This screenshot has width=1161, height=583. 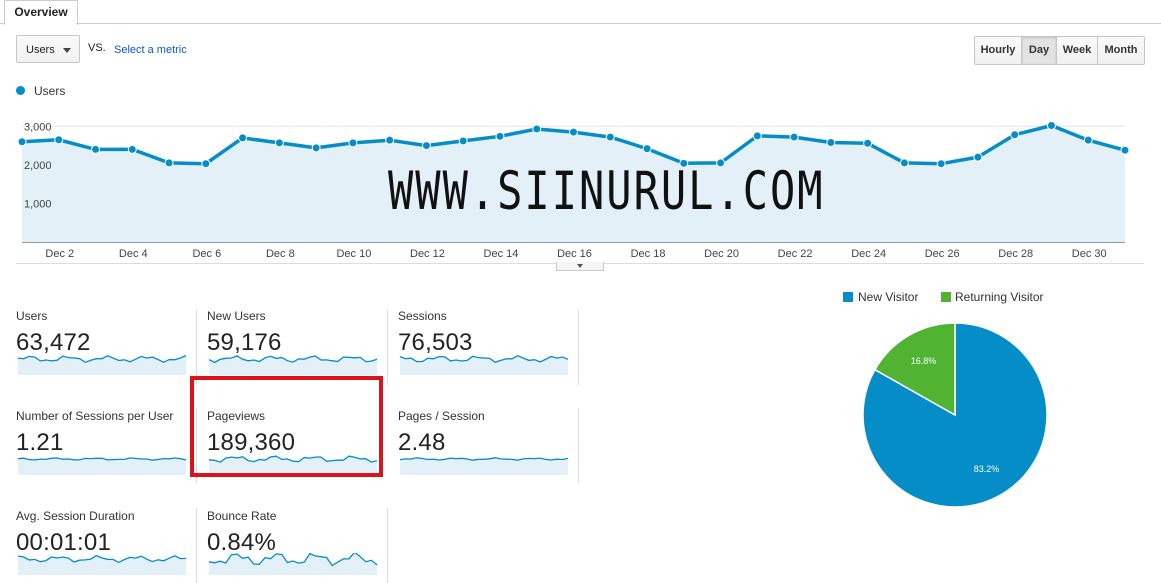 I want to click on granularity-day-button: Day, so click(x=1039, y=50).